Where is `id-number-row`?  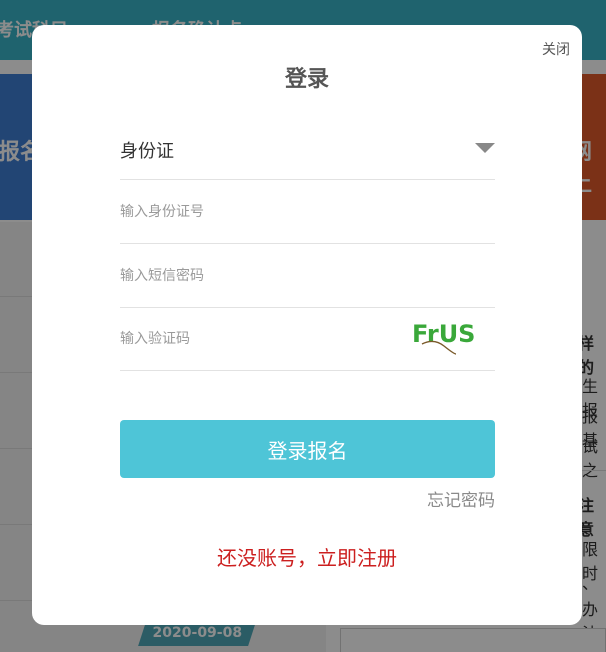
id-number-row is located at coordinates (307, 212).